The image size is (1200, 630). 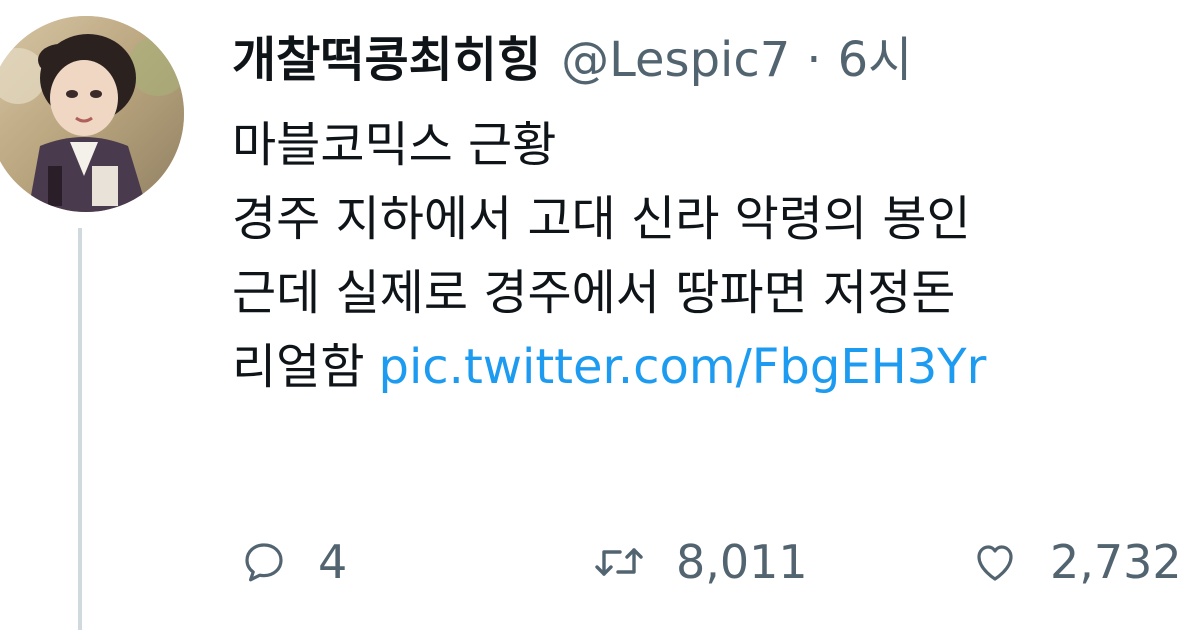 I want to click on tweet-actions: 4 8,011 2,732, so click(x=720, y=562).